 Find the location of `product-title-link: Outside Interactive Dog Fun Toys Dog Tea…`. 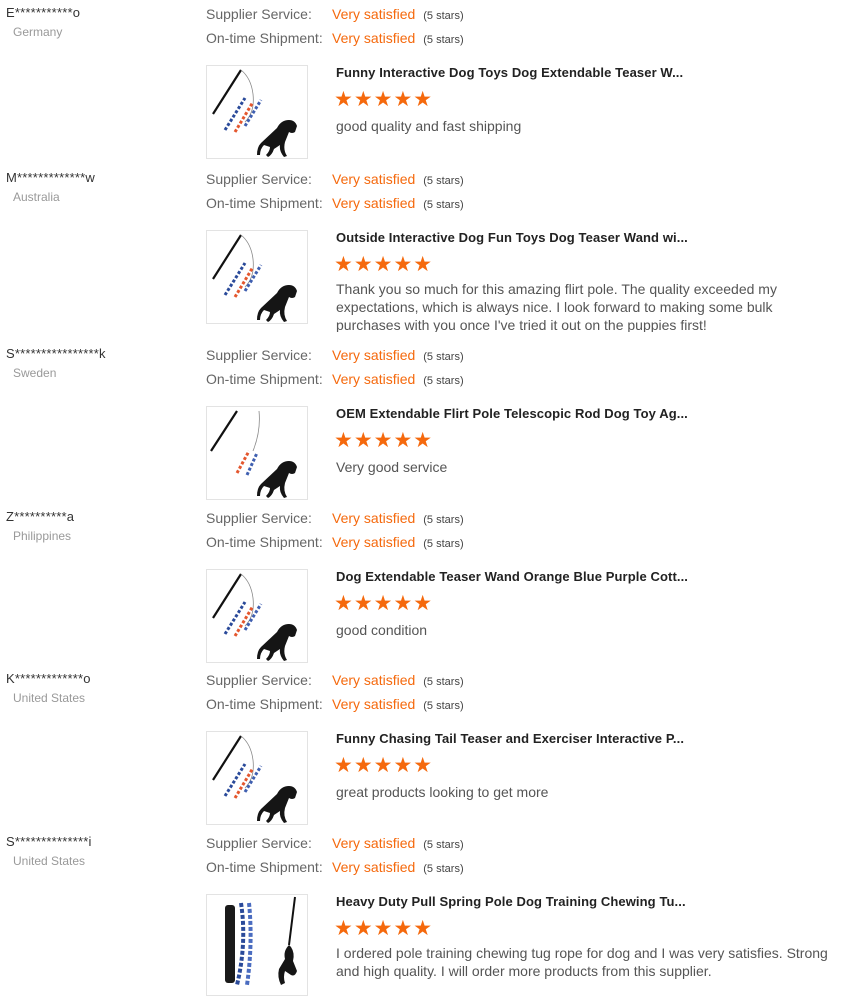

product-title-link: Outside Interactive Dog Fun Toys Dog Tea… is located at coordinates (512, 237).